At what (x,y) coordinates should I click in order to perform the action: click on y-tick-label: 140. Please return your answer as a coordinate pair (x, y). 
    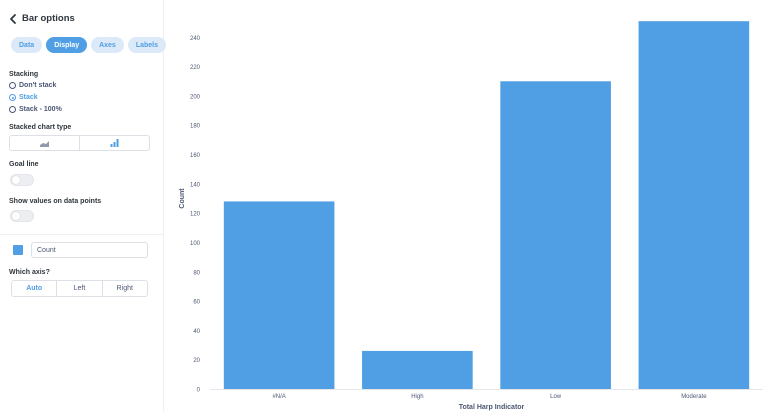
    Looking at the image, I should click on (195, 185).